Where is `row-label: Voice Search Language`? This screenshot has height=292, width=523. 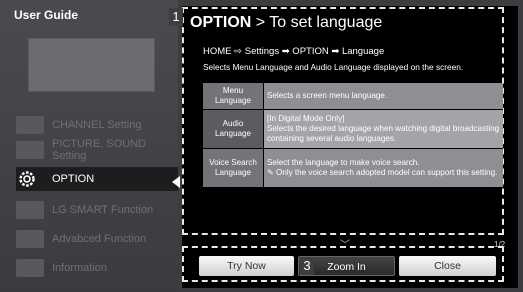
row-label: Voice Search Language is located at coordinates (233, 168).